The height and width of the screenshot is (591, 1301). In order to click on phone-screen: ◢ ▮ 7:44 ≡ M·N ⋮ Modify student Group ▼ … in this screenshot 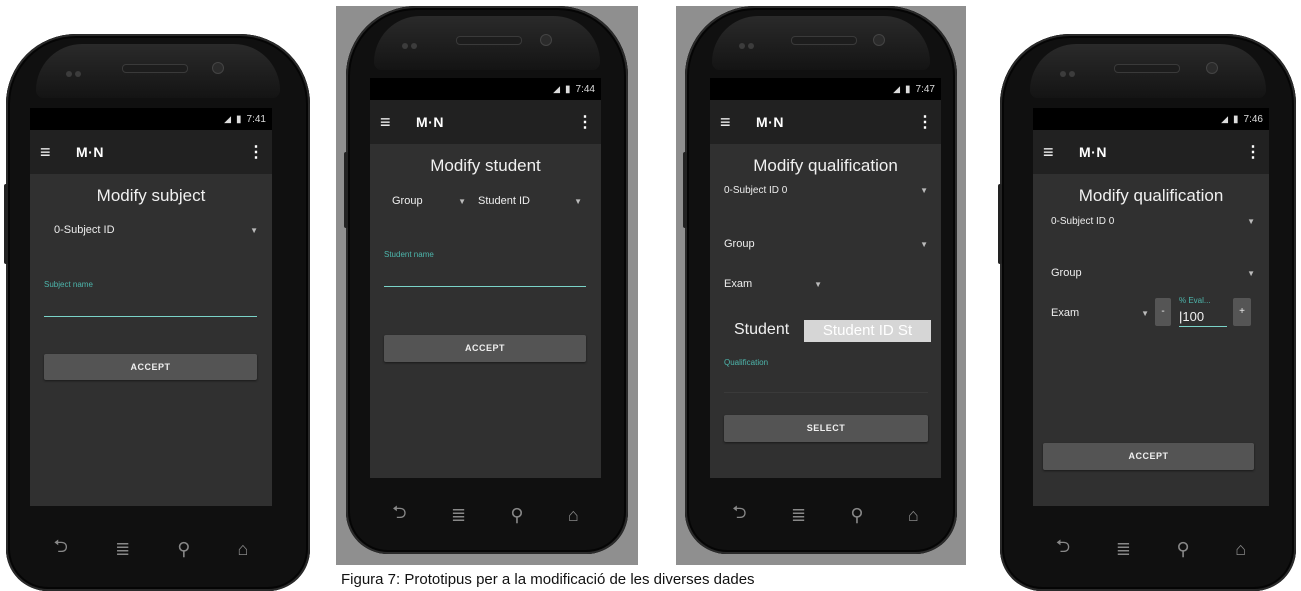, I will do `click(485, 278)`.